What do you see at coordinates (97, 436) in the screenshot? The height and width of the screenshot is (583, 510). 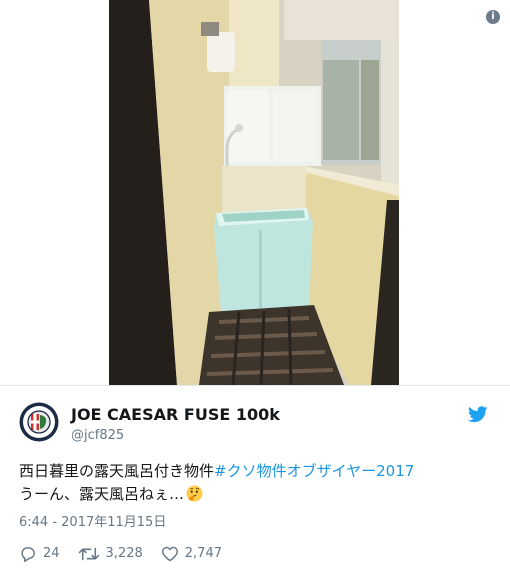 I see `user-handle: @jcf825` at bounding box center [97, 436].